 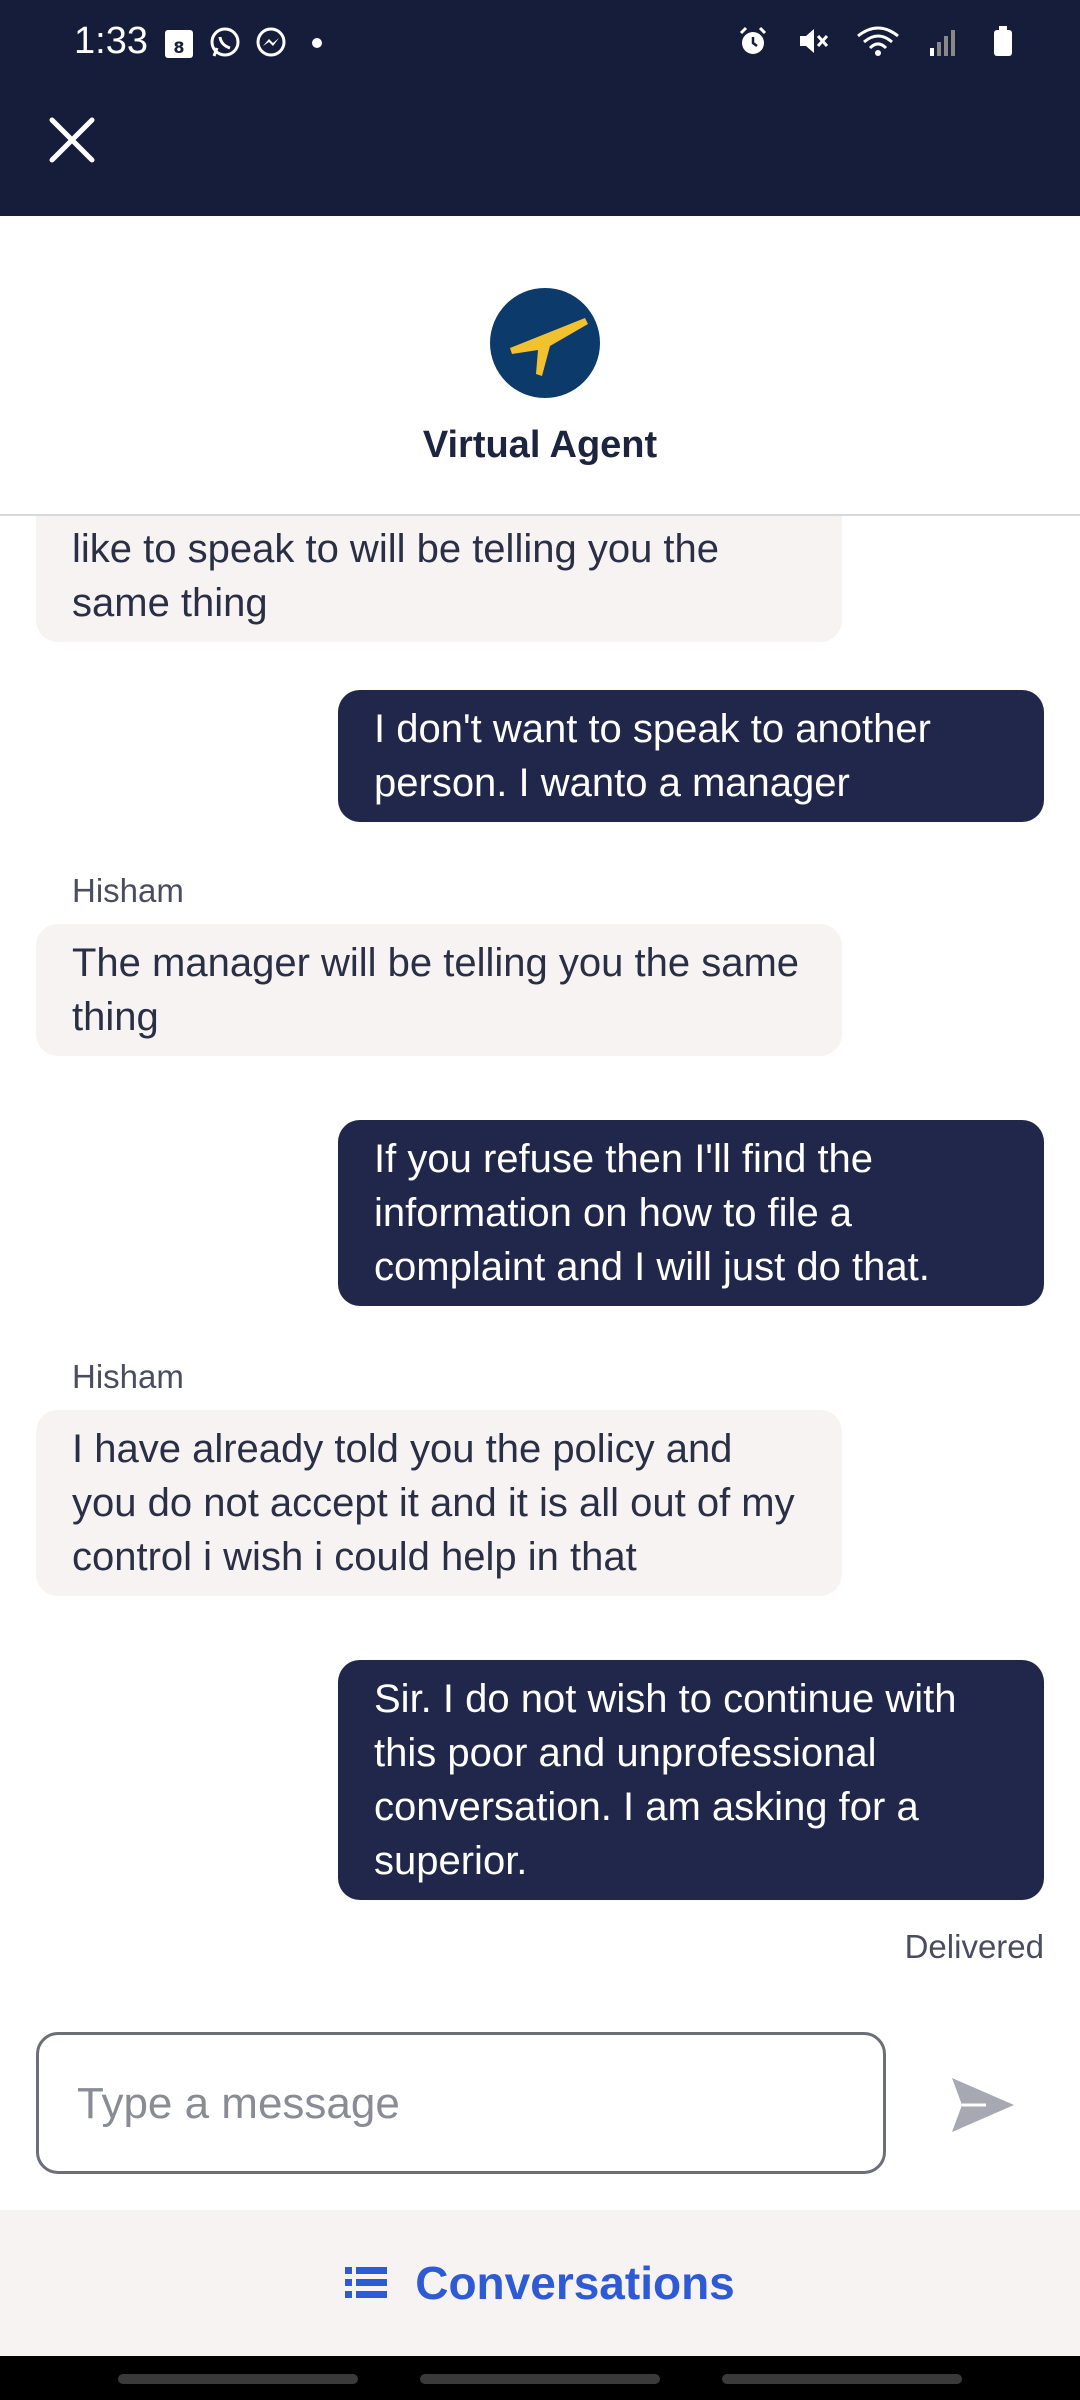 I want to click on conversations-button: Conversations, so click(x=540, y=2283).